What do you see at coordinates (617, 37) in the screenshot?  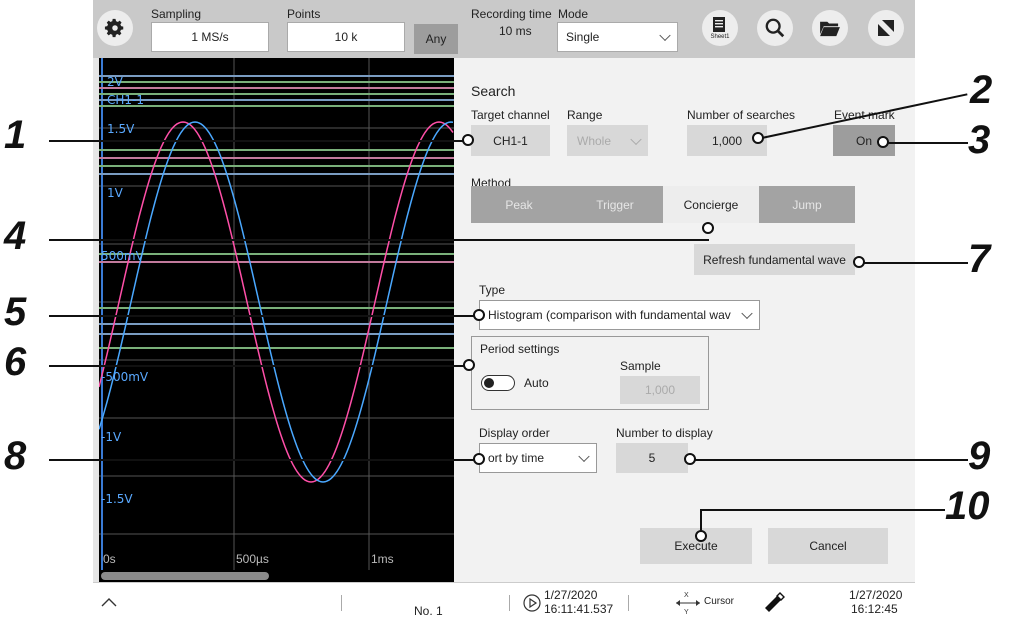 I see `mode-select: Single` at bounding box center [617, 37].